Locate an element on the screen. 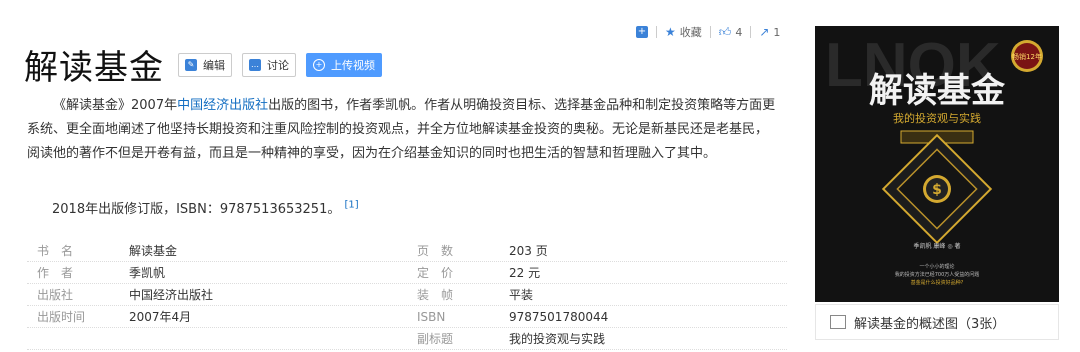 The width and height of the screenshot is (1080, 352). reference-link: [1] is located at coordinates (351, 205).